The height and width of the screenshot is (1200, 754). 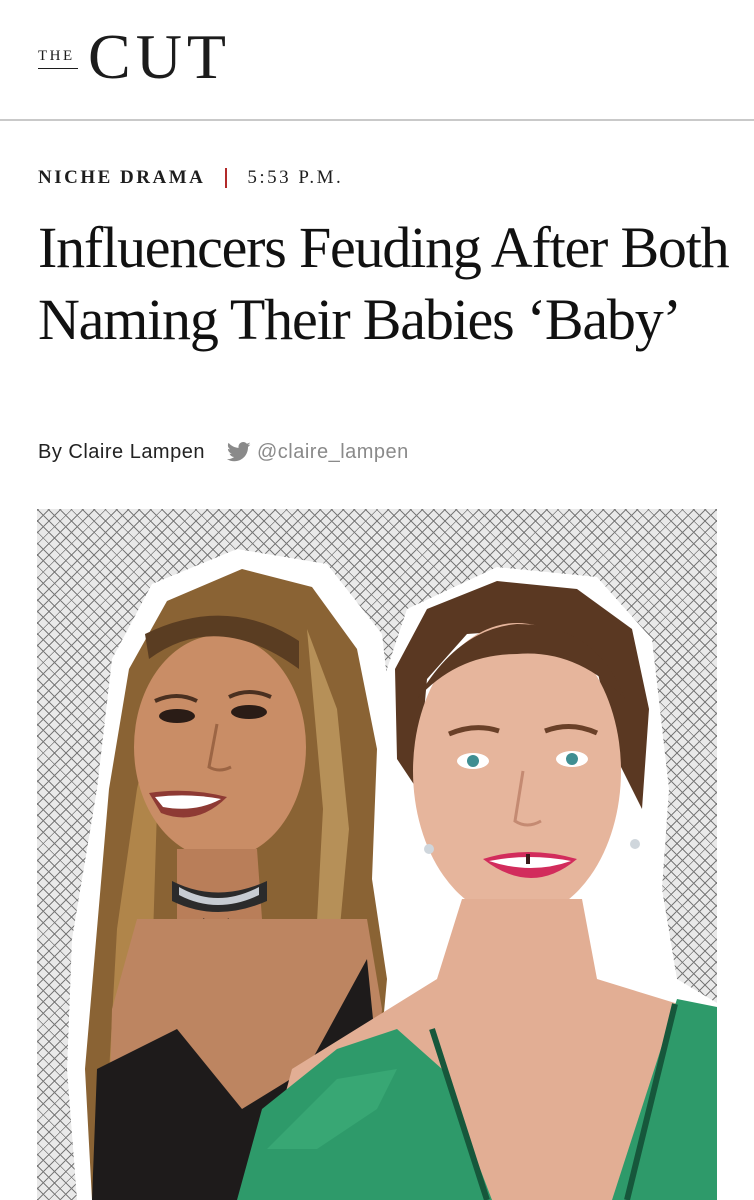 What do you see at coordinates (223, 452) in the screenshot?
I see `byline: By Claire Lampen @claire_lampen` at bounding box center [223, 452].